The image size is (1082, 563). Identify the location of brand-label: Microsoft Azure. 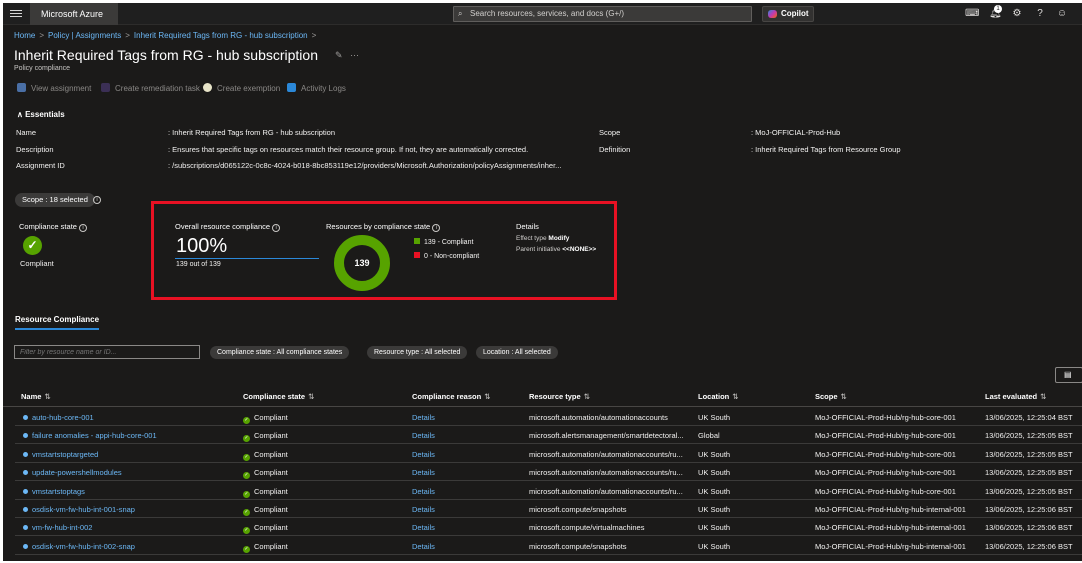
(74, 14).